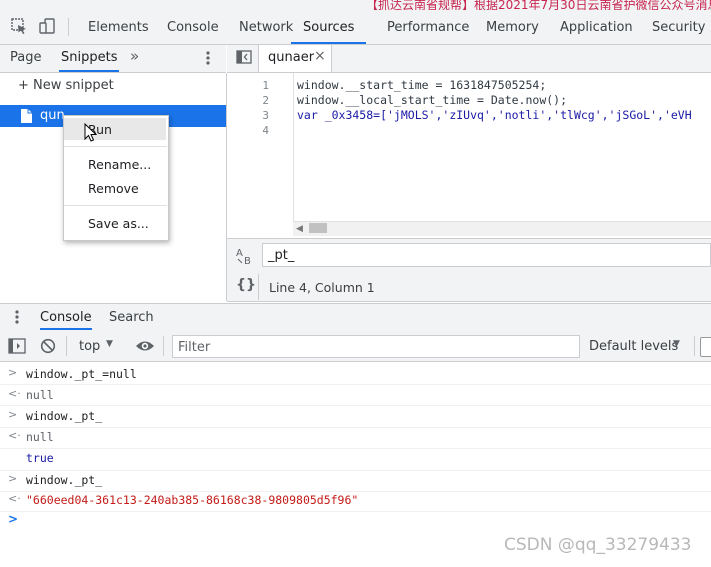 Image resolution: width=711 pixels, height=567 pixels. What do you see at coordinates (48, 346) in the screenshot?
I see `clear-console-icon` at bounding box center [48, 346].